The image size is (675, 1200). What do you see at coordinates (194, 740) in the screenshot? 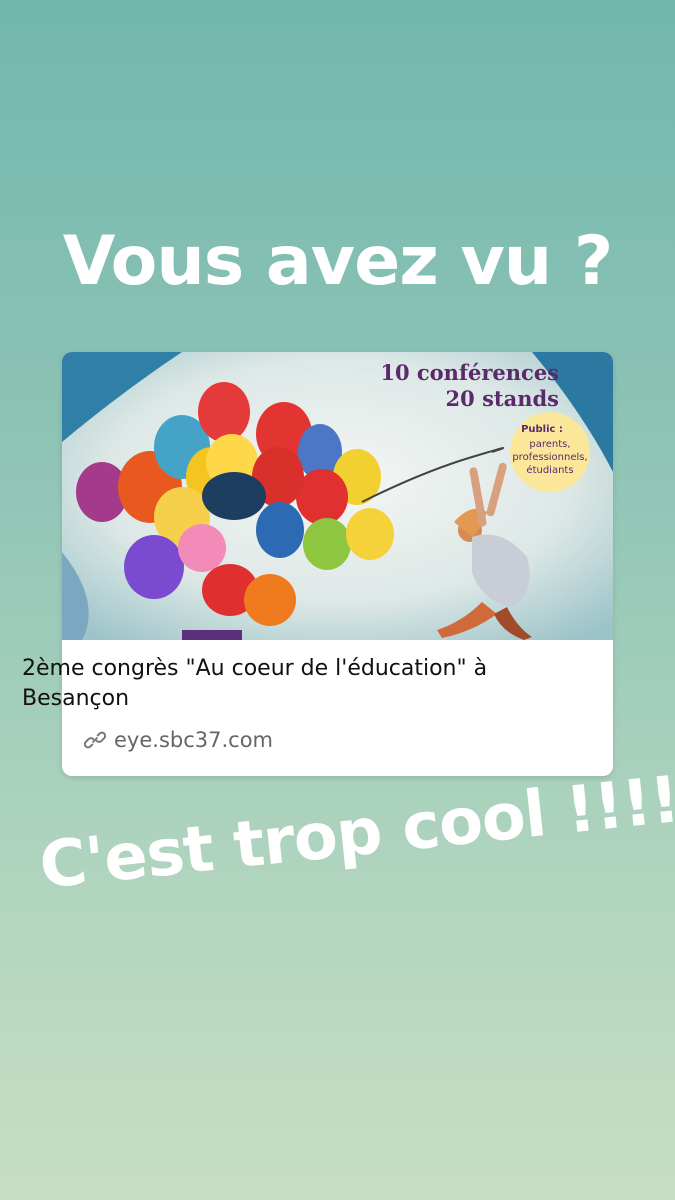
I see `link-domain-text: eye.sbc37.com` at bounding box center [194, 740].